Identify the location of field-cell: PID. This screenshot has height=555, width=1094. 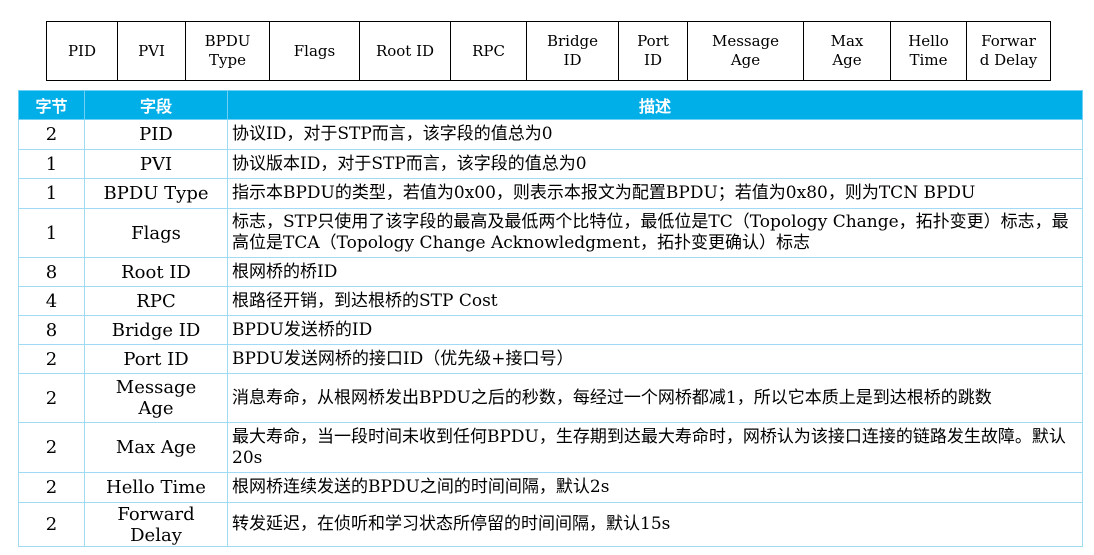
(156, 134).